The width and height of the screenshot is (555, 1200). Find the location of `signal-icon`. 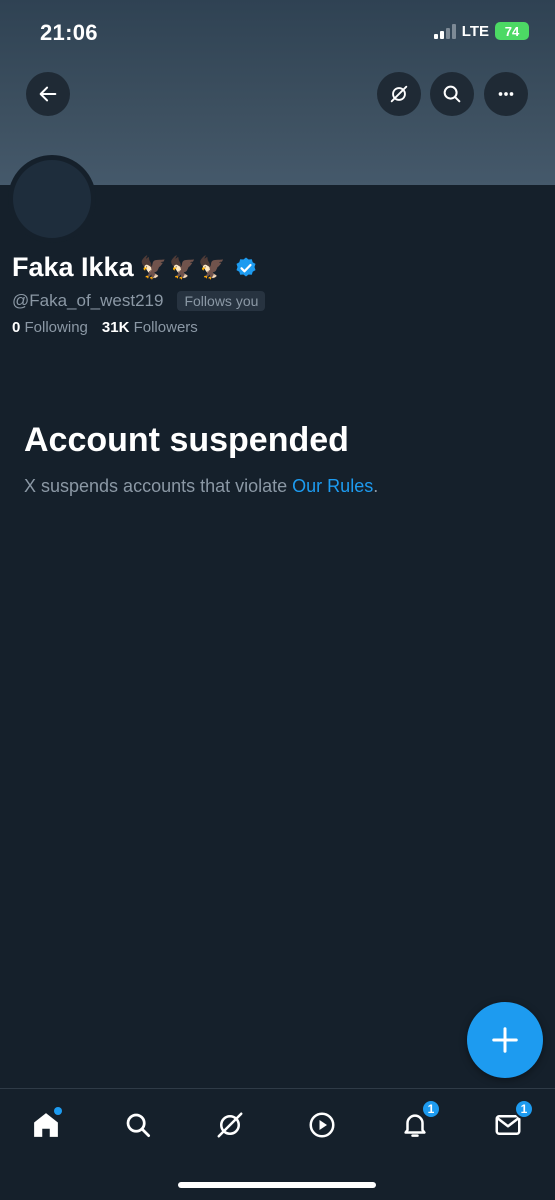

signal-icon is located at coordinates (444, 31).